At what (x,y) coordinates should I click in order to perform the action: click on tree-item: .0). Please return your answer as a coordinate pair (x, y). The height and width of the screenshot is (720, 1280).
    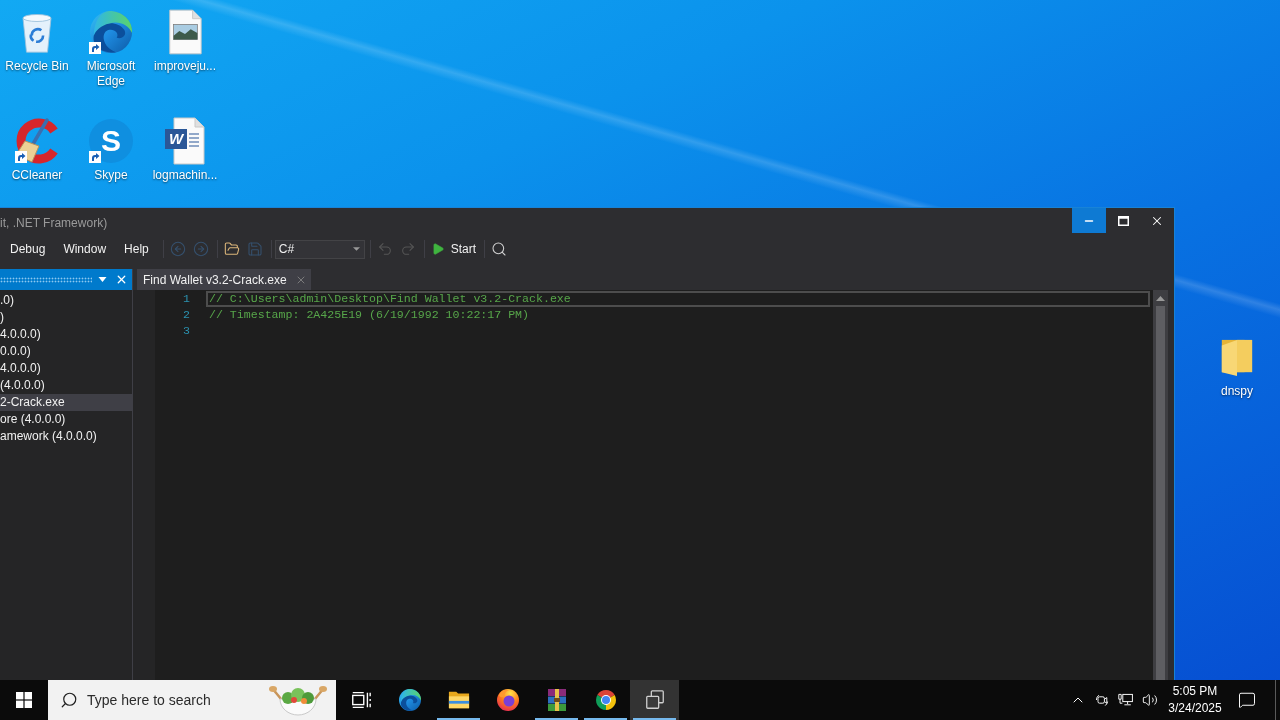
    Looking at the image, I should click on (66, 300).